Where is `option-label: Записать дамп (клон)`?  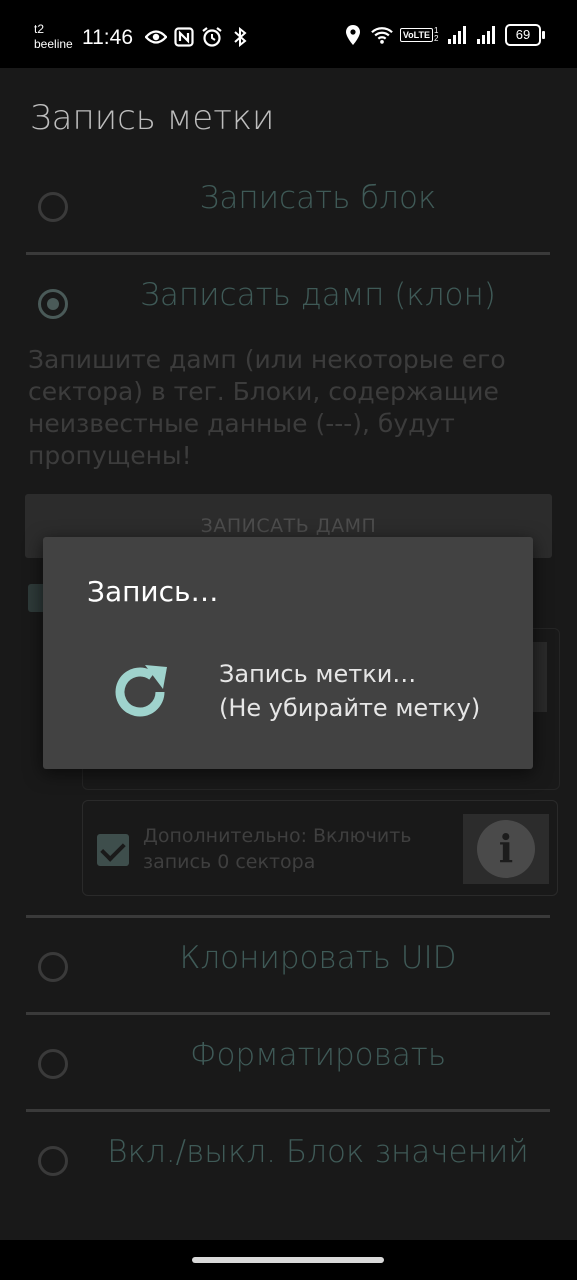
option-label: Записать дамп (клон) is located at coordinates (318, 295).